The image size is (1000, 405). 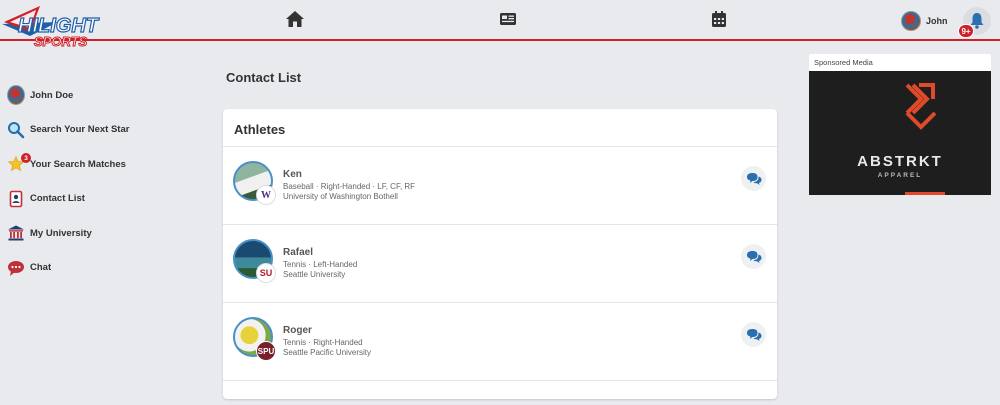 I want to click on svg-text: SPORTS, so click(x=61, y=41).